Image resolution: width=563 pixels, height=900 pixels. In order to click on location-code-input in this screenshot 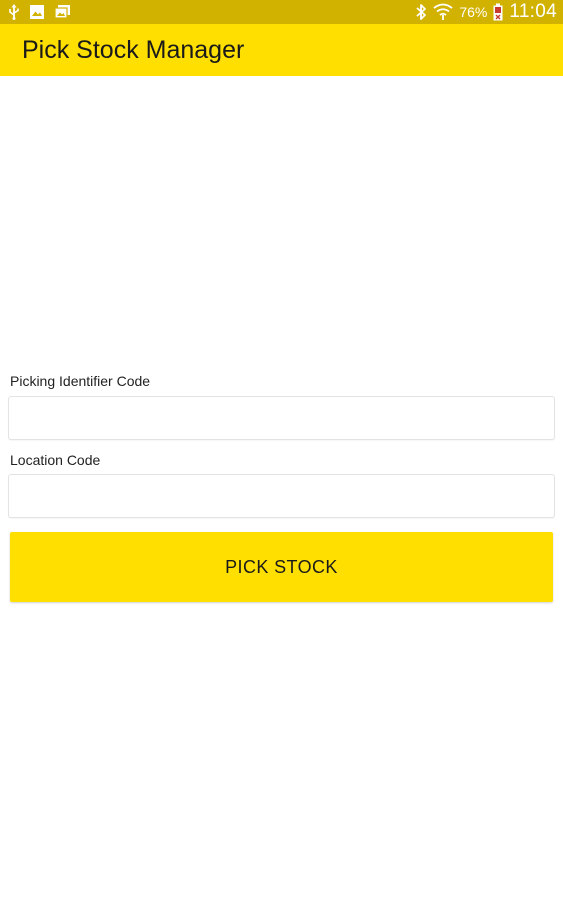, I will do `click(281, 496)`.